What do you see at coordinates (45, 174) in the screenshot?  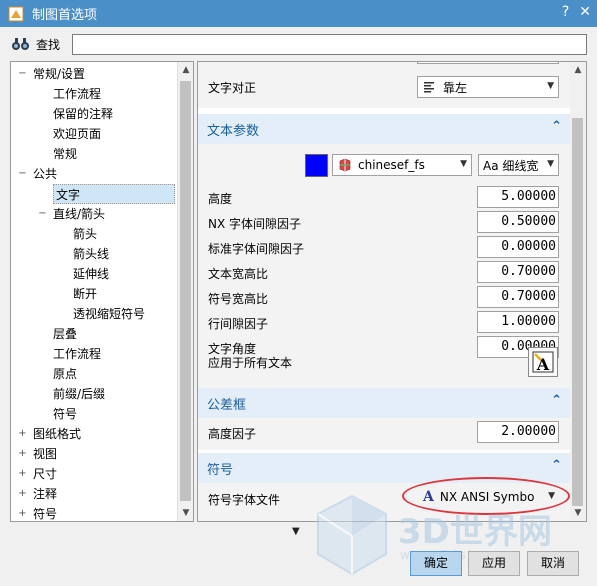 I see `tree-item: 公共` at bounding box center [45, 174].